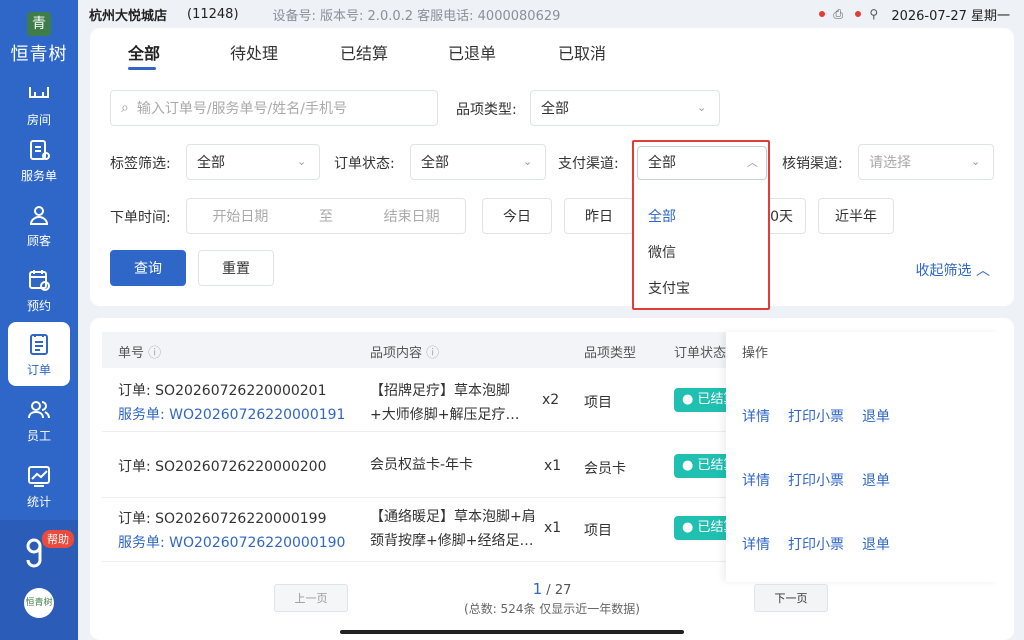 The width and height of the screenshot is (1024, 640). Describe the element at coordinates (512, 632) in the screenshot. I see `home-indicator` at that location.